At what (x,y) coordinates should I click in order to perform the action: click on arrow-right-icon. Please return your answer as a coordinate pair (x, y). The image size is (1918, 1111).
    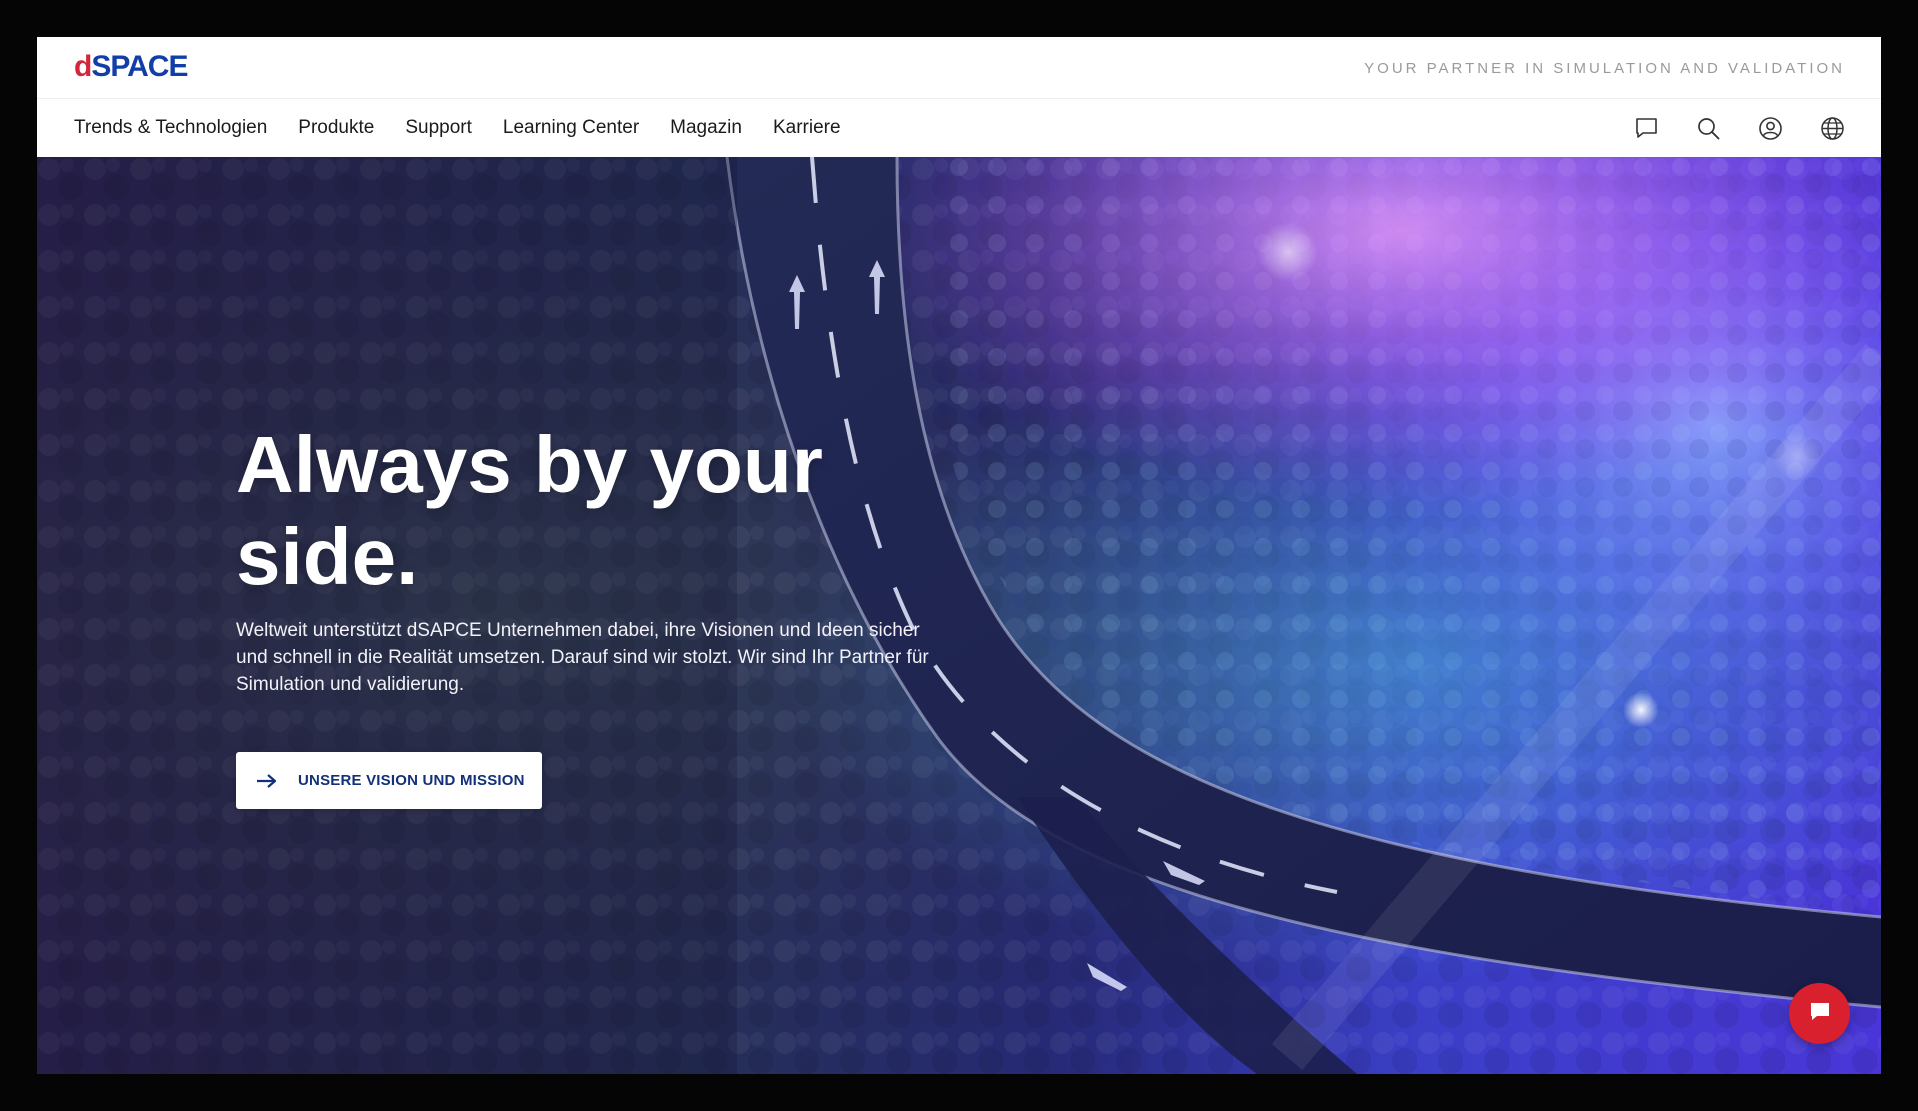
    Looking at the image, I should click on (267, 781).